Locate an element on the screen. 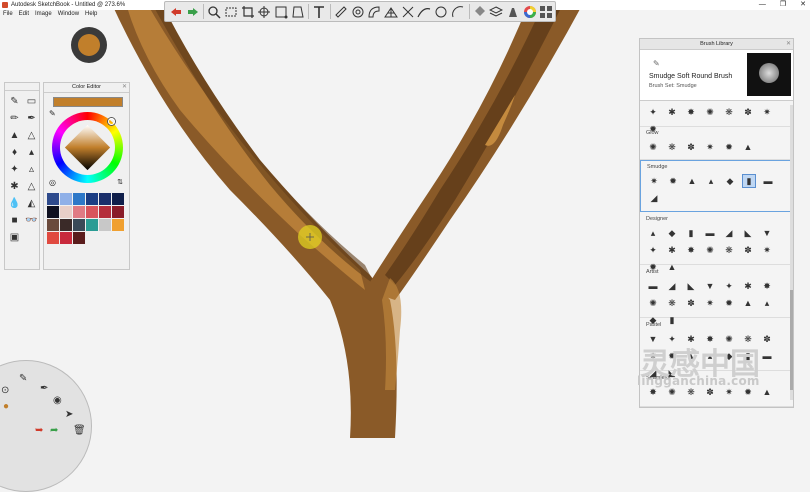 The width and height of the screenshot is (810, 492). brush-wedge-icon: ◭ is located at coordinates (31, 203).